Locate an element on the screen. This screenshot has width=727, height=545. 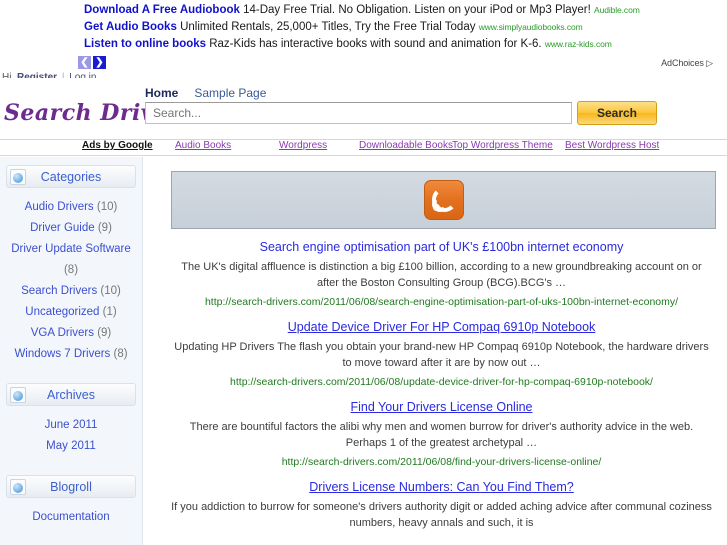
list-item: Audio Drivers (10) is located at coordinates (71, 207).